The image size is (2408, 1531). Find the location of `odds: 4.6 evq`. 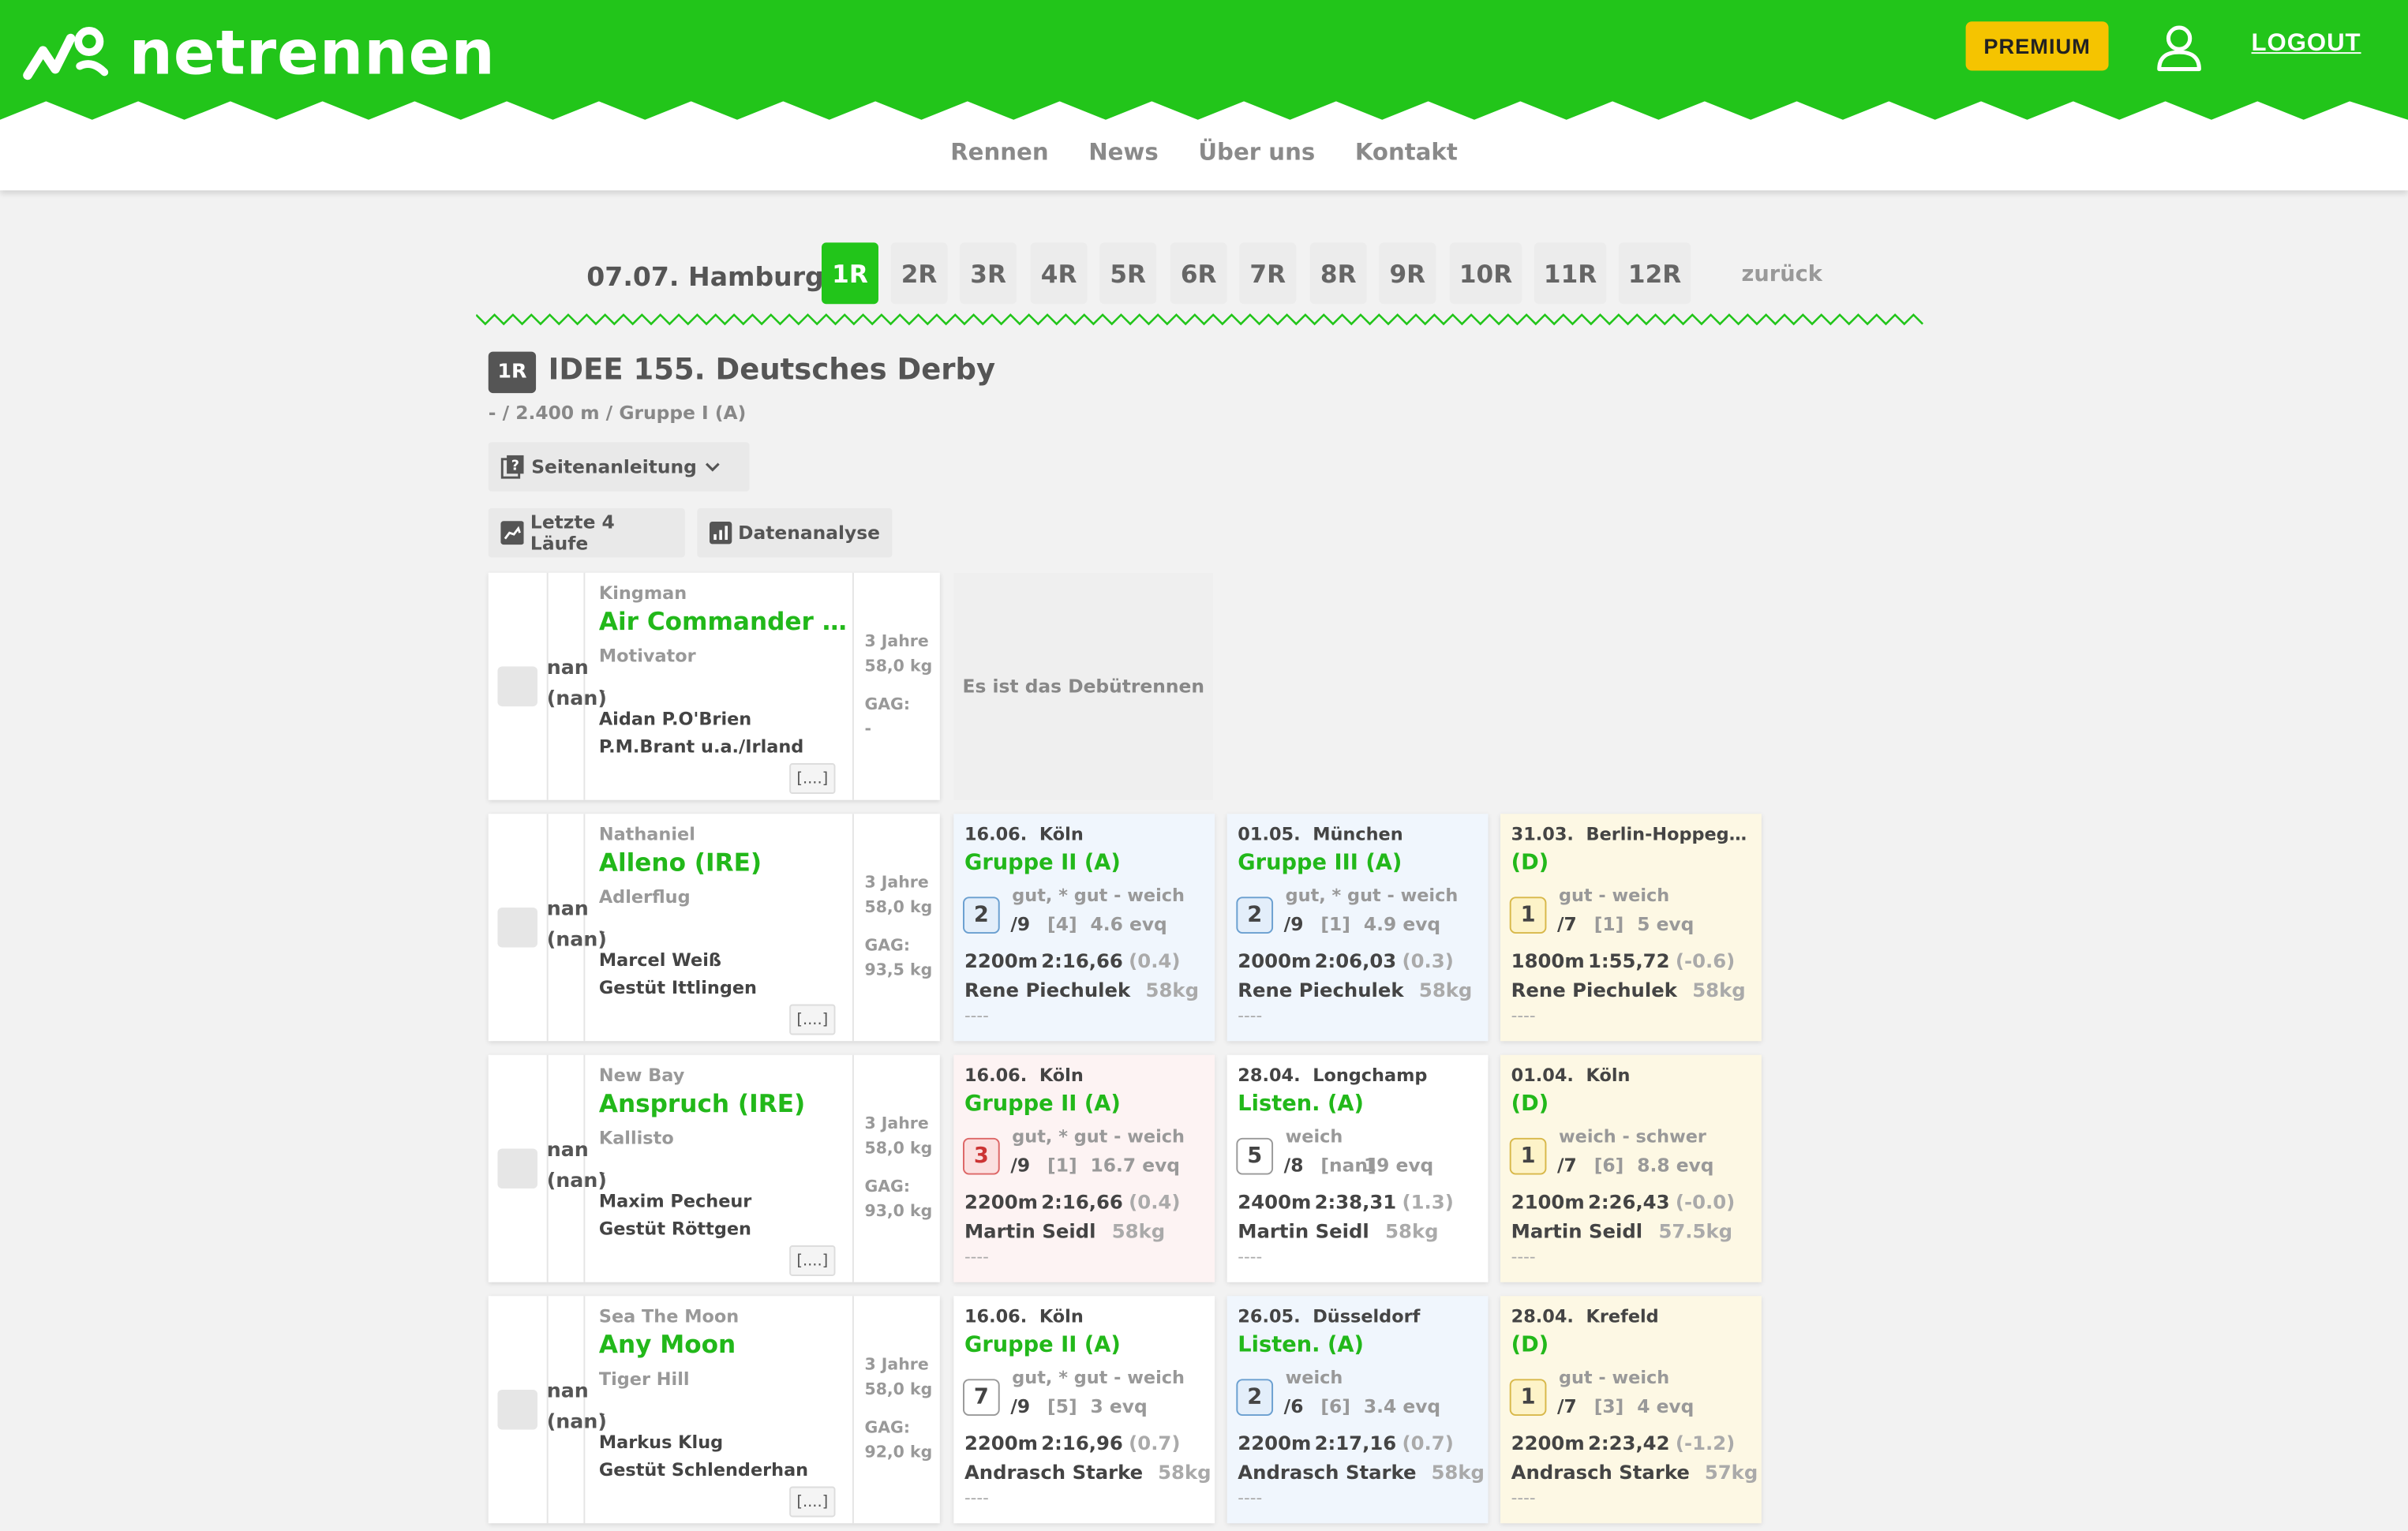

odds: 4.6 evq is located at coordinates (1128, 924).